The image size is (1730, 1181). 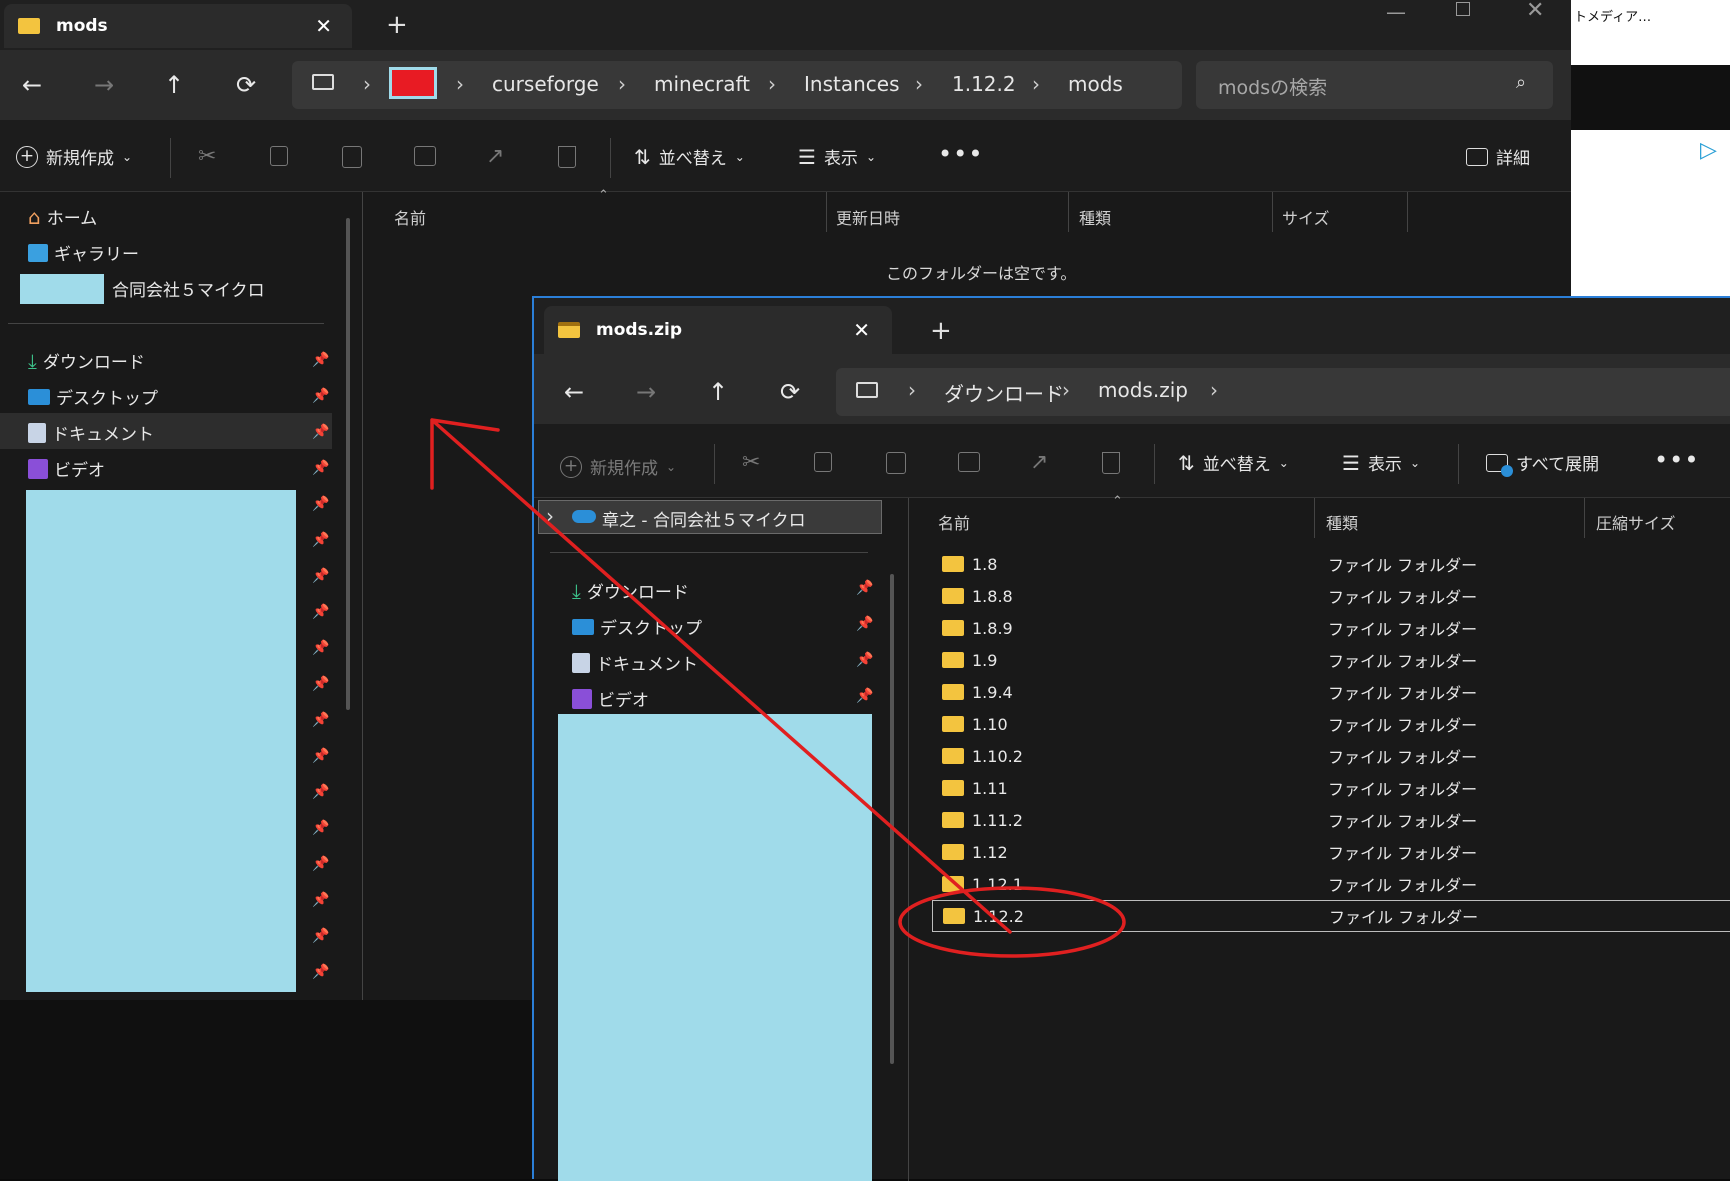 What do you see at coordinates (1012, 922) in the screenshot?
I see `annotation-circle` at bounding box center [1012, 922].